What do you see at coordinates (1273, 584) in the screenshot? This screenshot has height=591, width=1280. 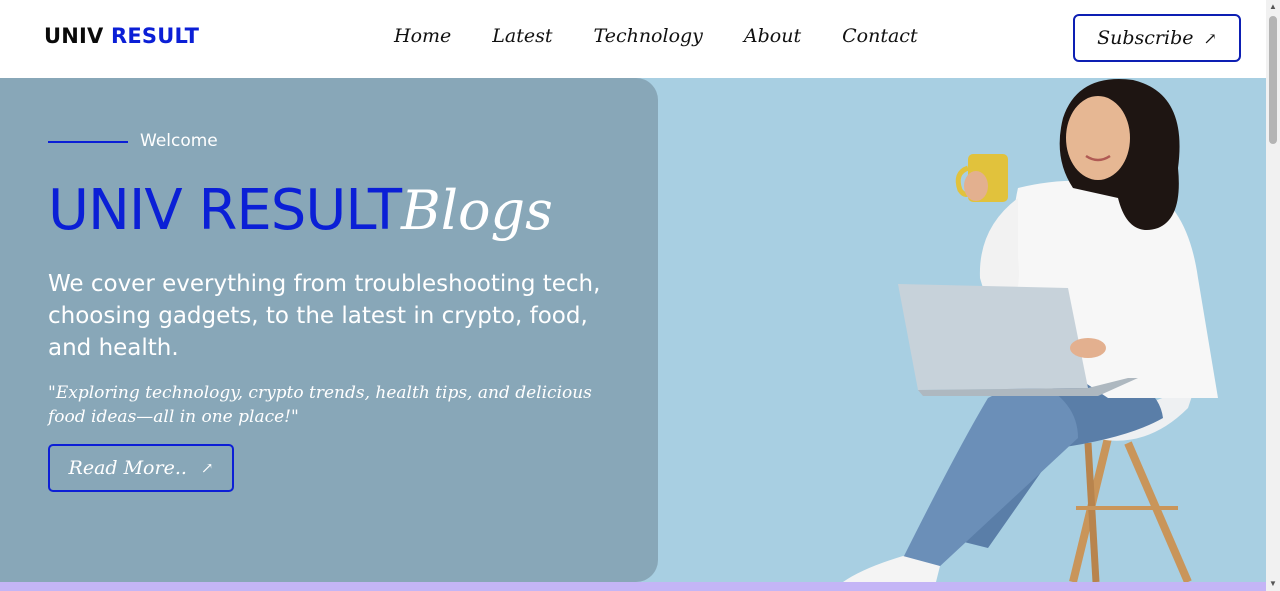 I see `triangle-down-icon: ▼` at bounding box center [1273, 584].